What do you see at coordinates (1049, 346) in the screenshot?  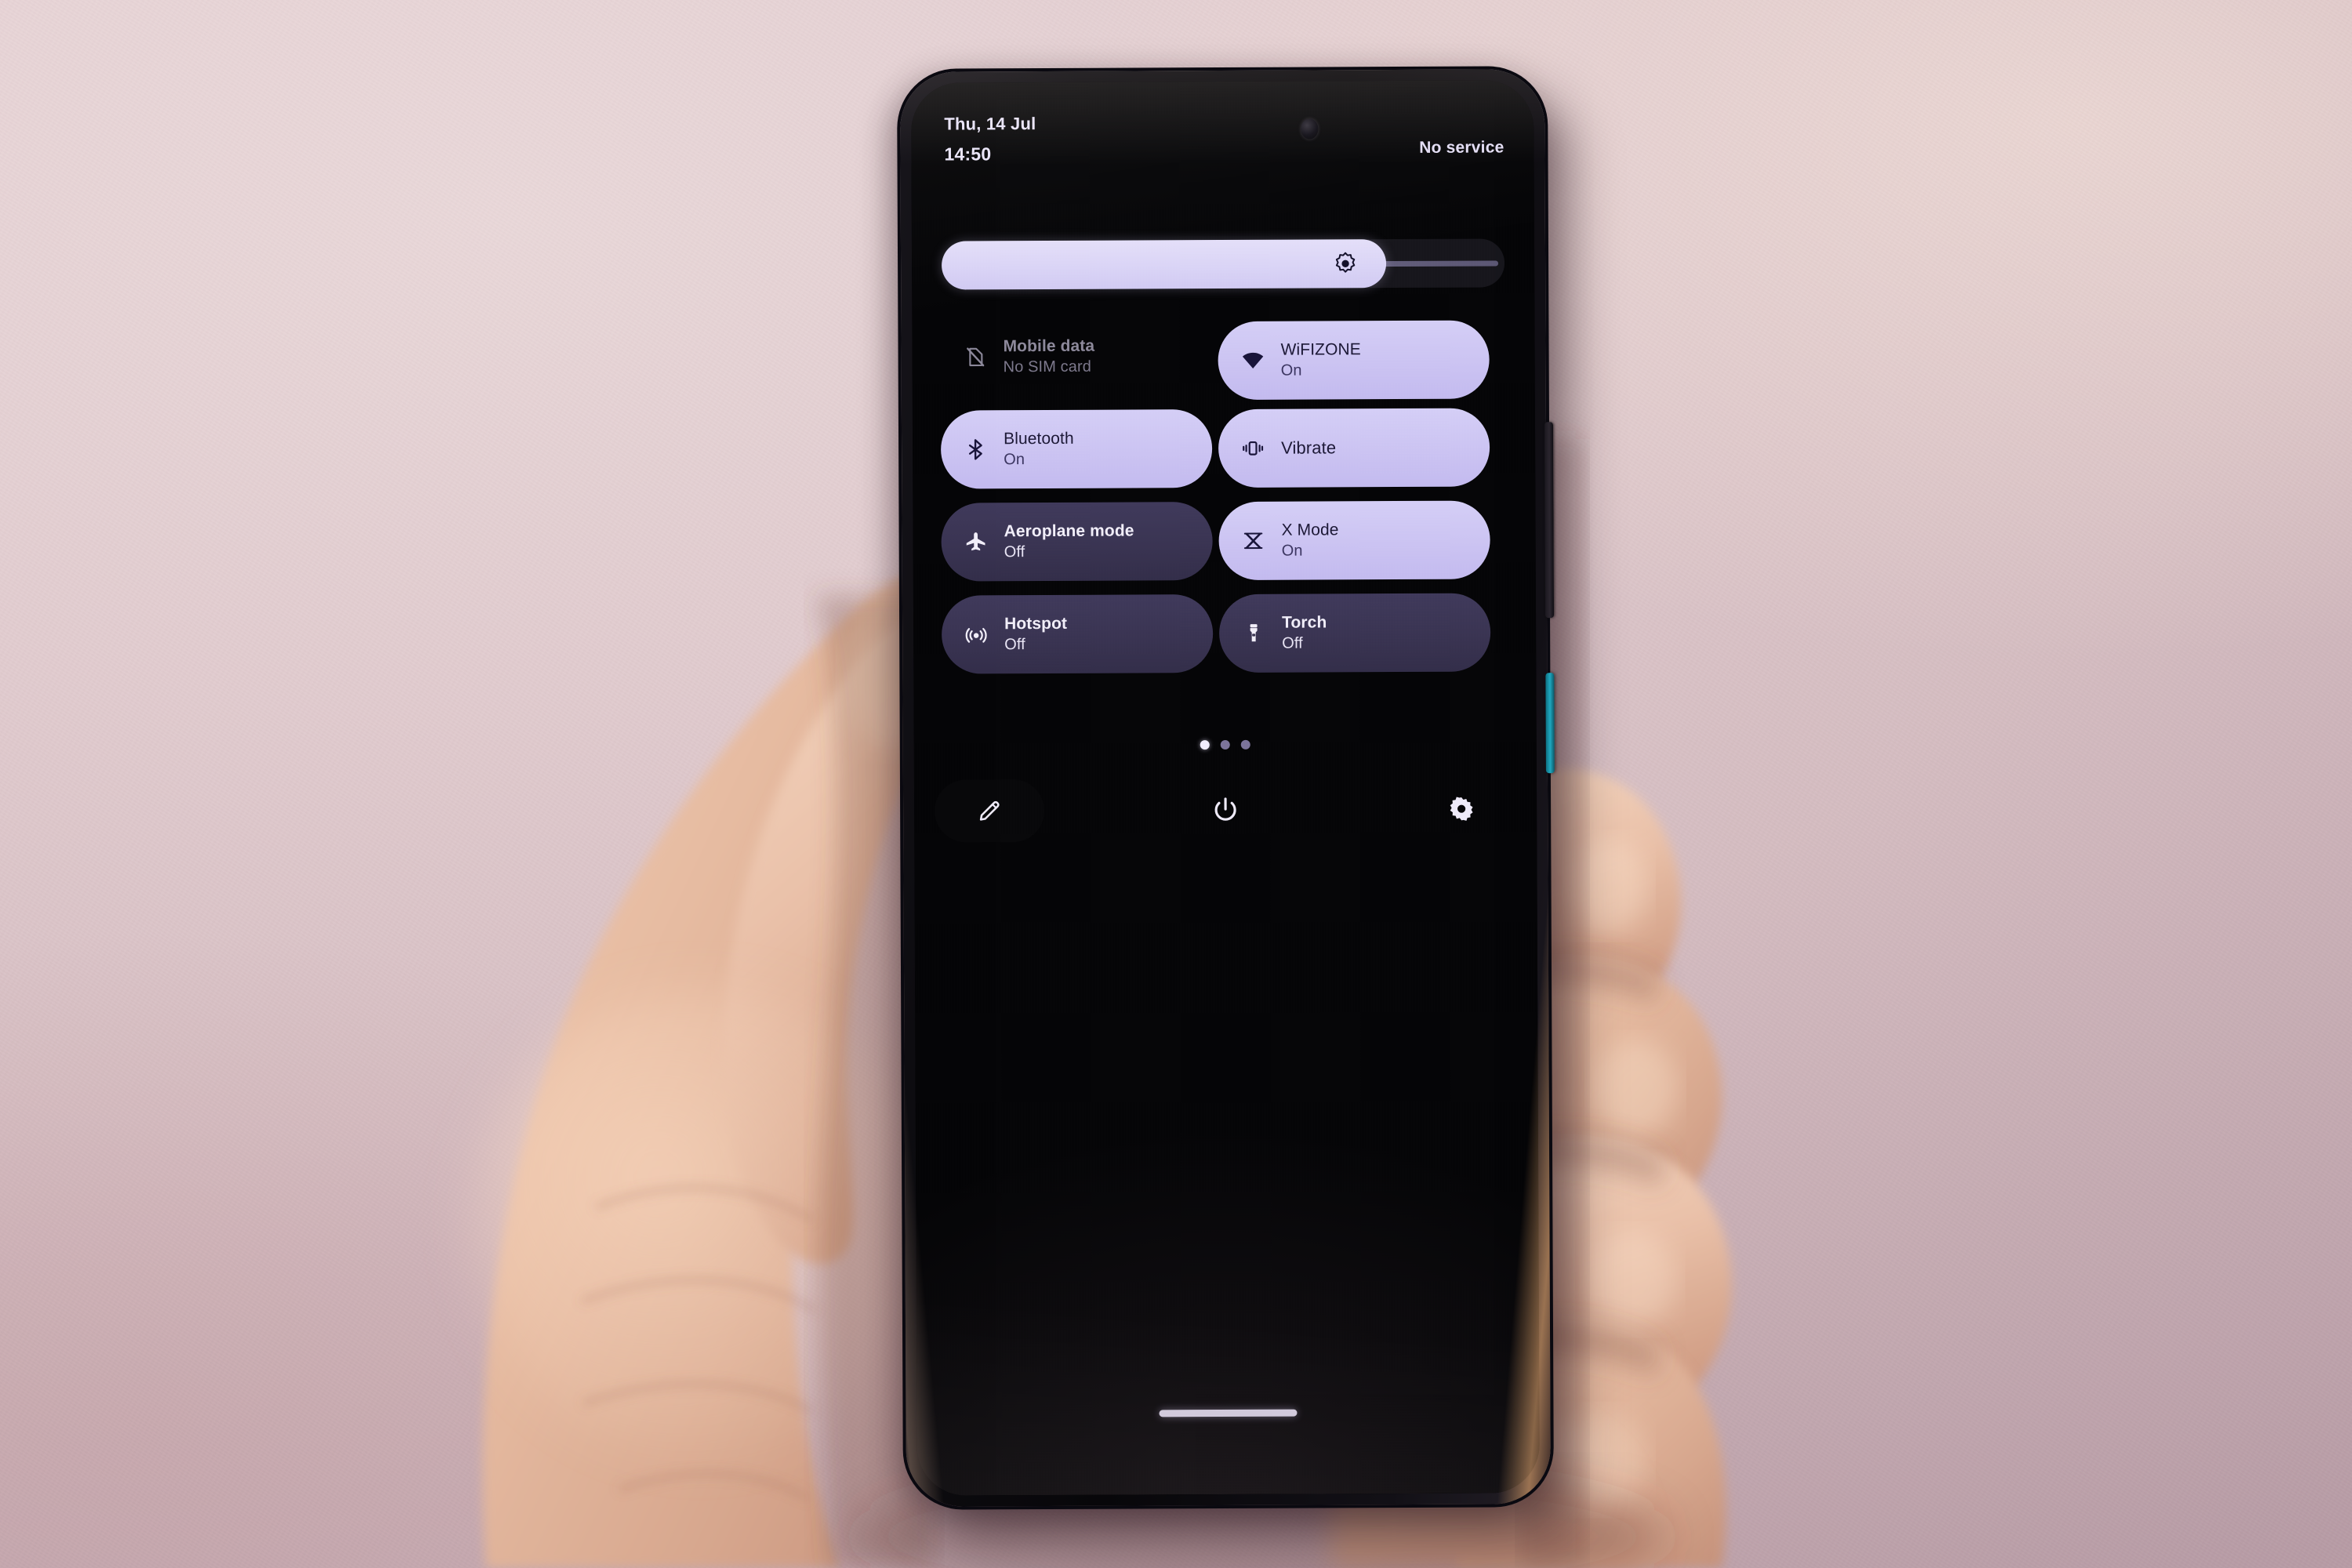 I see `tile-title: Mobile data` at bounding box center [1049, 346].